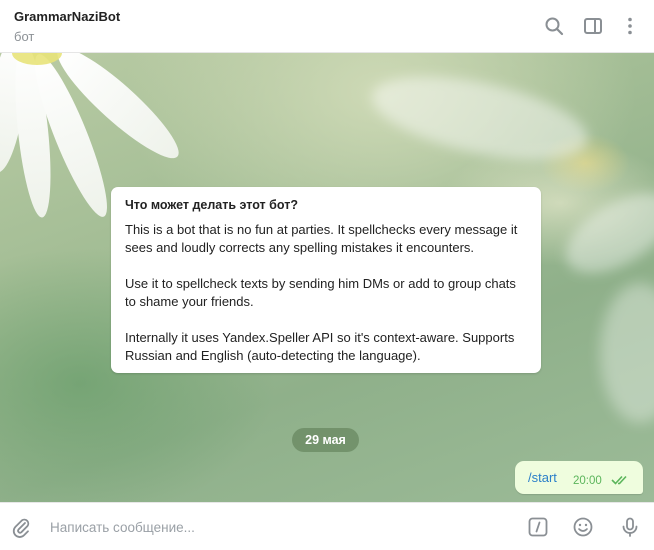  What do you see at coordinates (621, 480) in the screenshot?
I see `double-check-icon` at bounding box center [621, 480].